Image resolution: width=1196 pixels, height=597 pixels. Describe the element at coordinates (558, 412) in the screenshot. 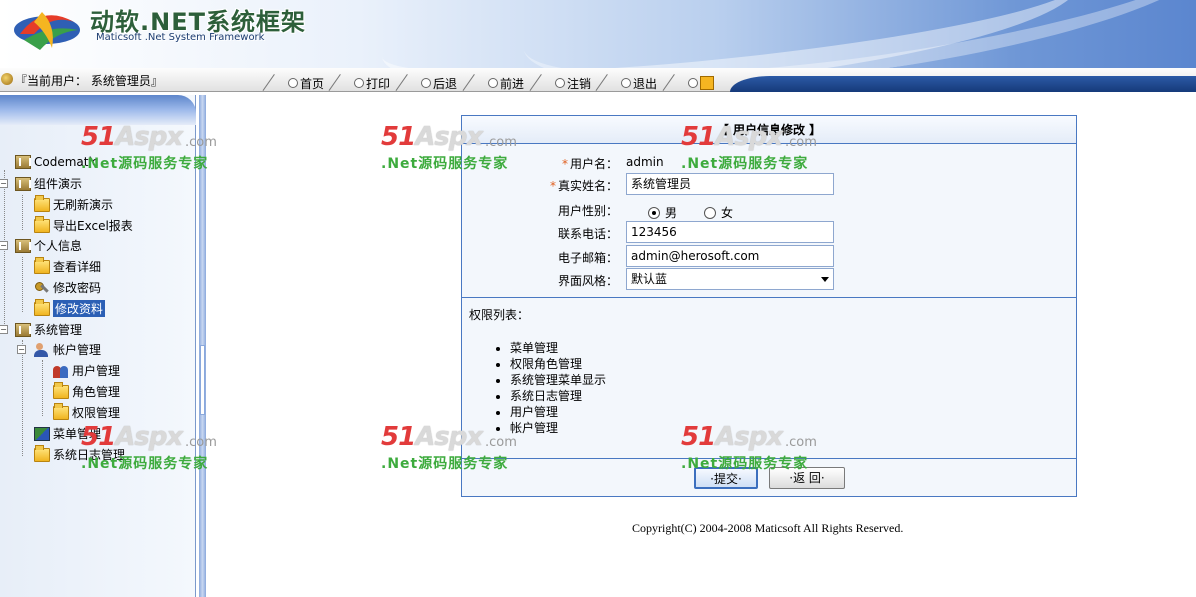

I see `list-item: 用户管理` at that location.